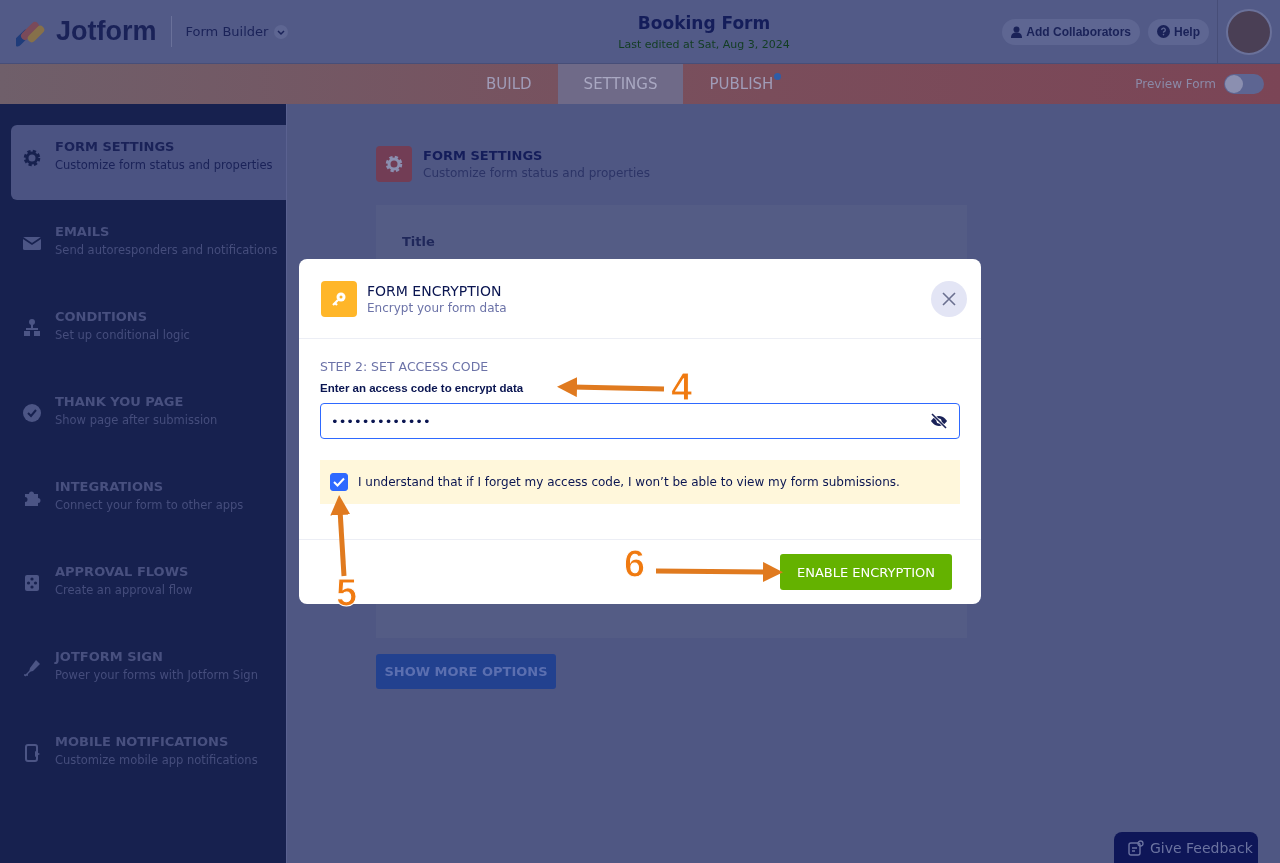 Image resolution: width=1280 pixels, height=863 pixels. I want to click on consent-text: I understand that if I forget my access code, I won’t be able to view my form submissions., so click(629, 482).